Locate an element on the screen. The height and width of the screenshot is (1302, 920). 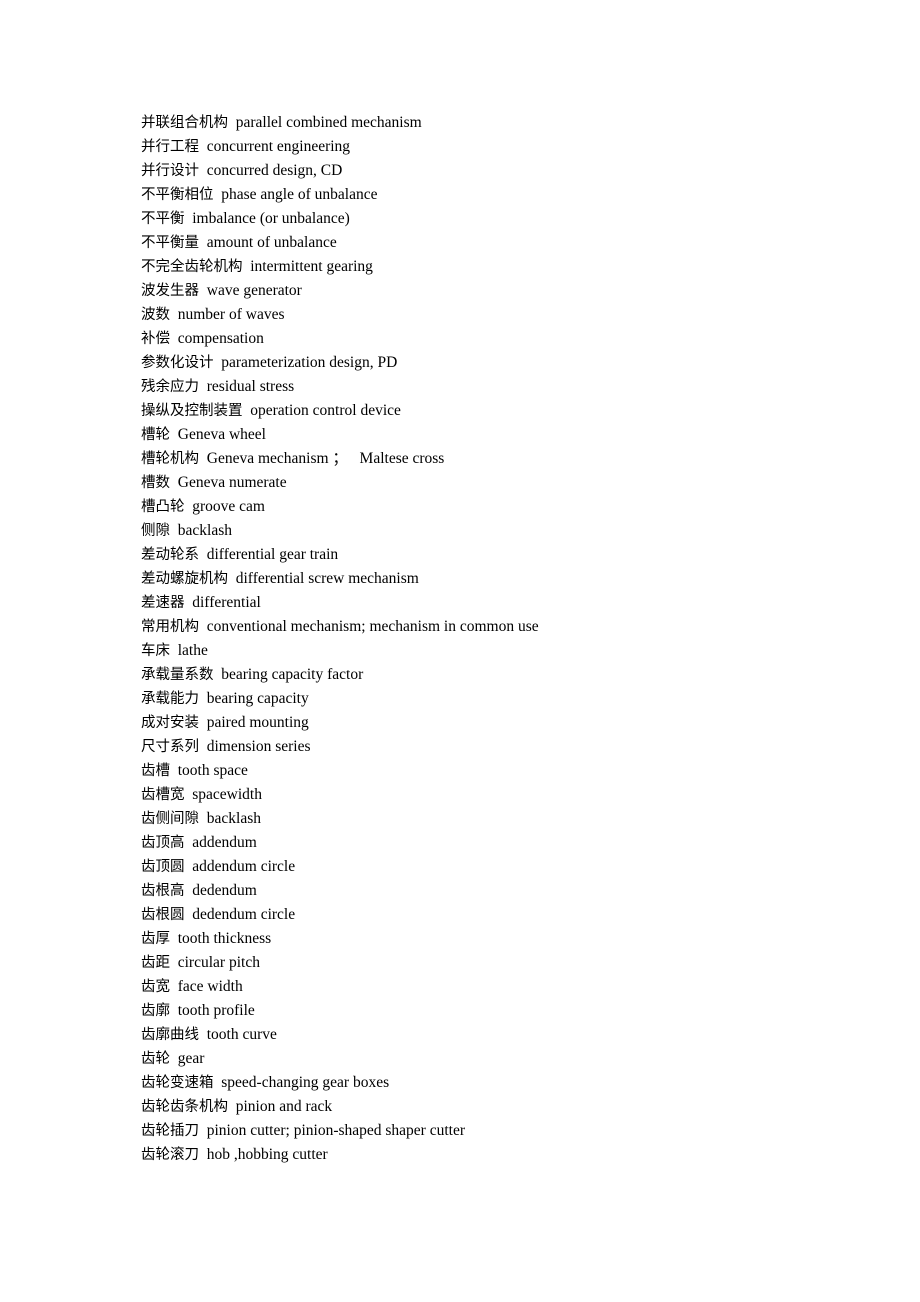
glossary-entry: 成对安装 paired mounting is located at coordinates (491, 723).